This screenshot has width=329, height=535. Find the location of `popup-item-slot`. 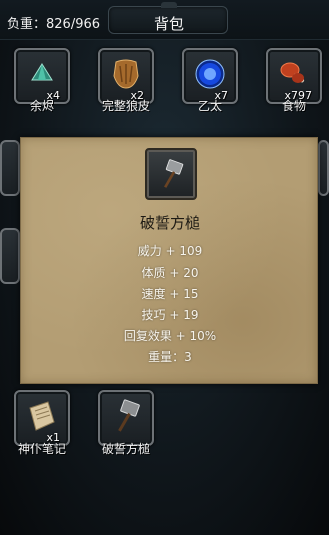

popup-item-slot is located at coordinates (171, 174).